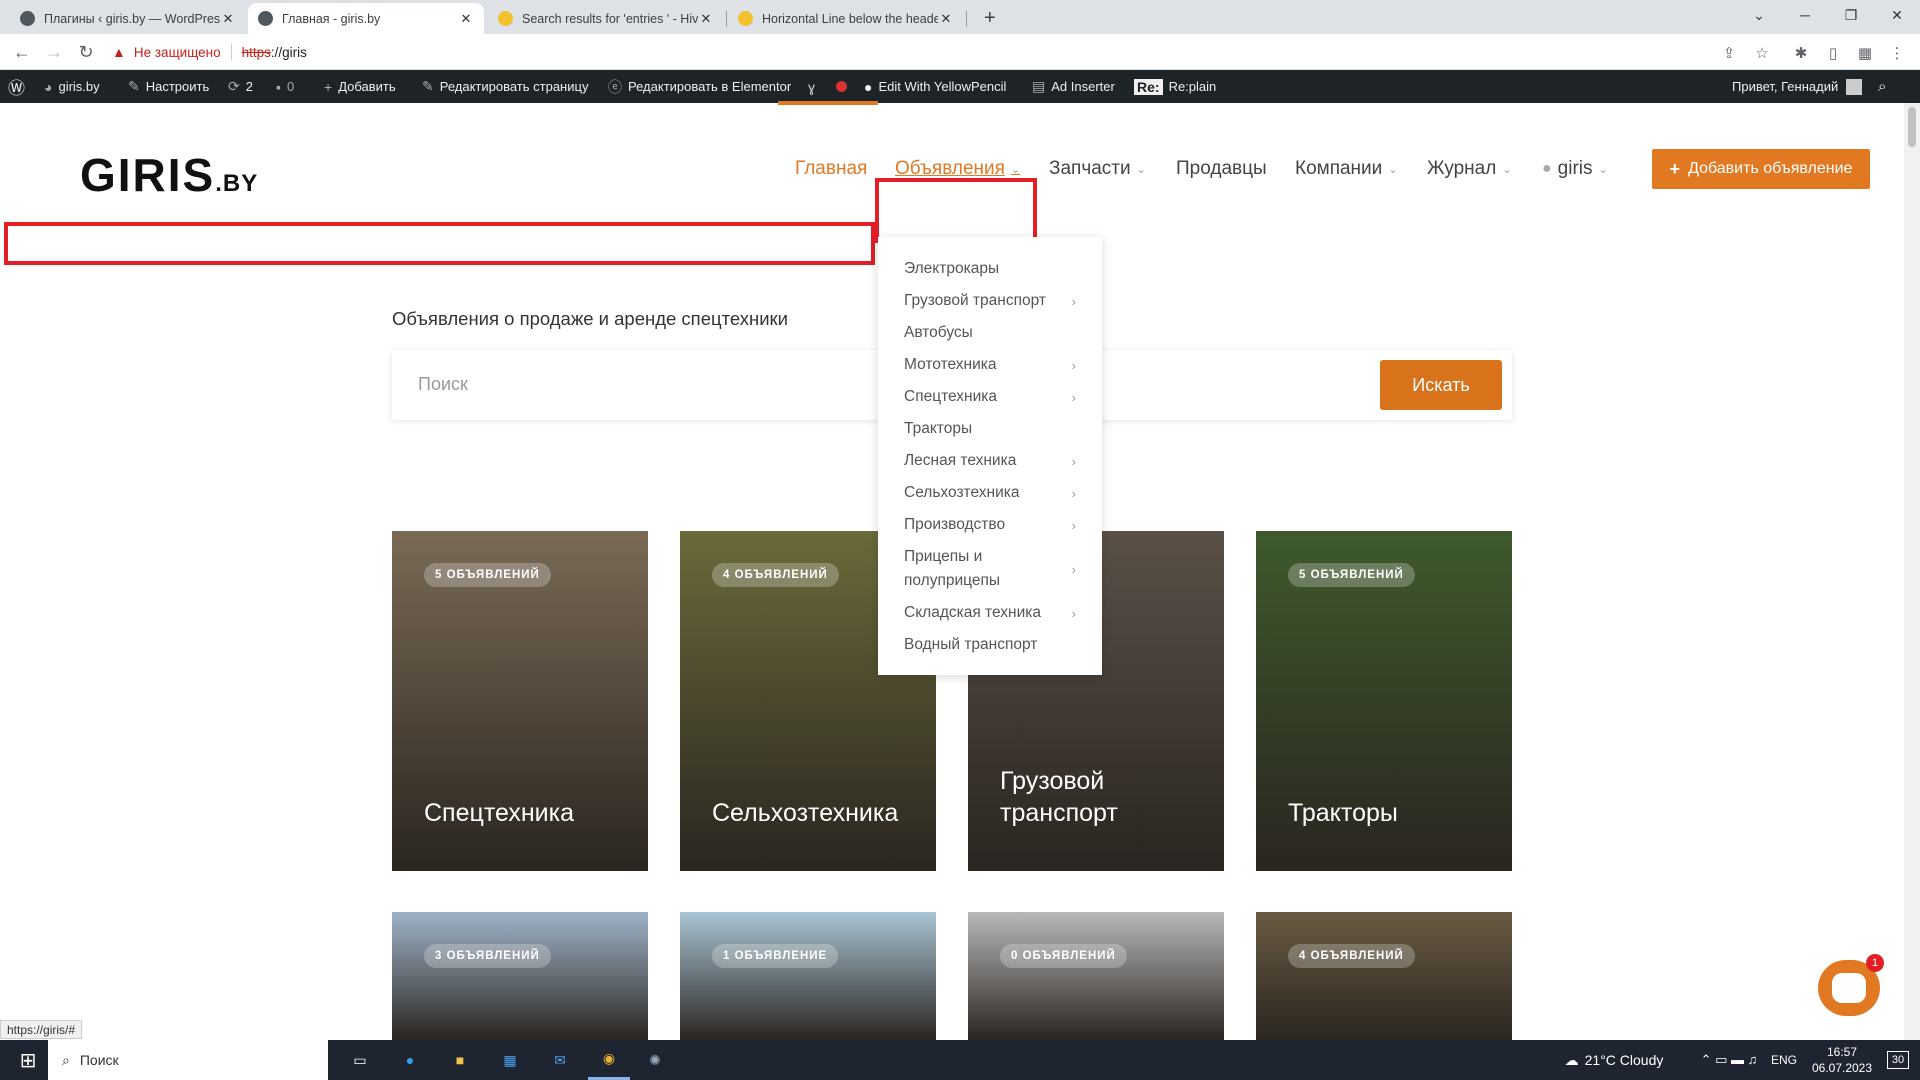 The width and height of the screenshot is (1920, 1080). Describe the element at coordinates (41, 1029) in the screenshot. I see `link-status-tooltip: https://giris/#` at that location.